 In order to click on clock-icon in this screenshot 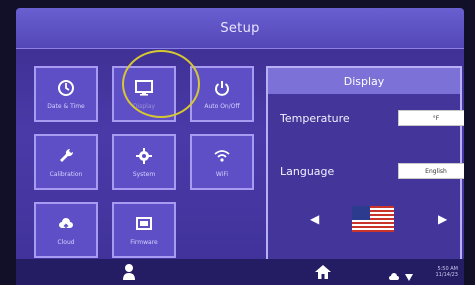, I will do `click(66, 88)`.